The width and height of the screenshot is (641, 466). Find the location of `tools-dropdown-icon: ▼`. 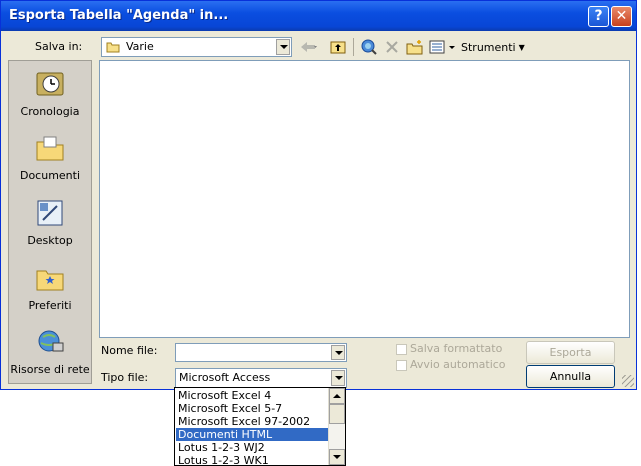

tools-dropdown-icon: ▼ is located at coordinates (521, 47).